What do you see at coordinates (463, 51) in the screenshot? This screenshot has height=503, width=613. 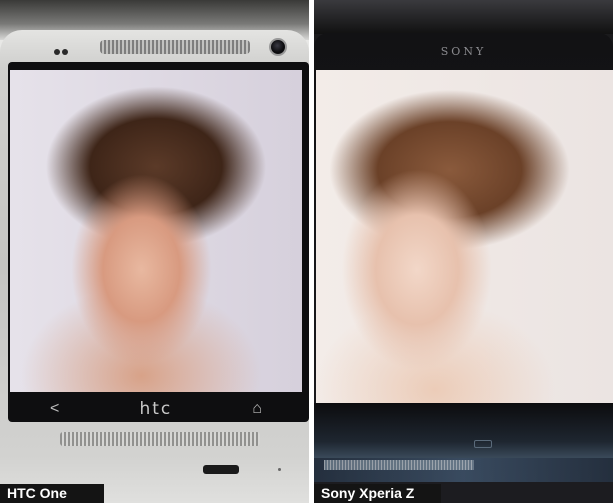 I see `sony-logo: SONY` at bounding box center [463, 51].